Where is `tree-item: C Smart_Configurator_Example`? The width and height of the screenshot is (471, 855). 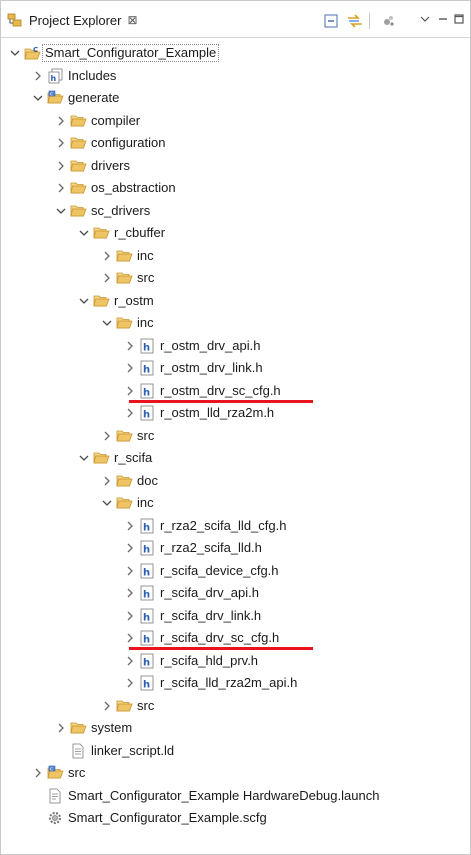
tree-item: C Smart_Configurator_Example is located at coordinates (235, 53).